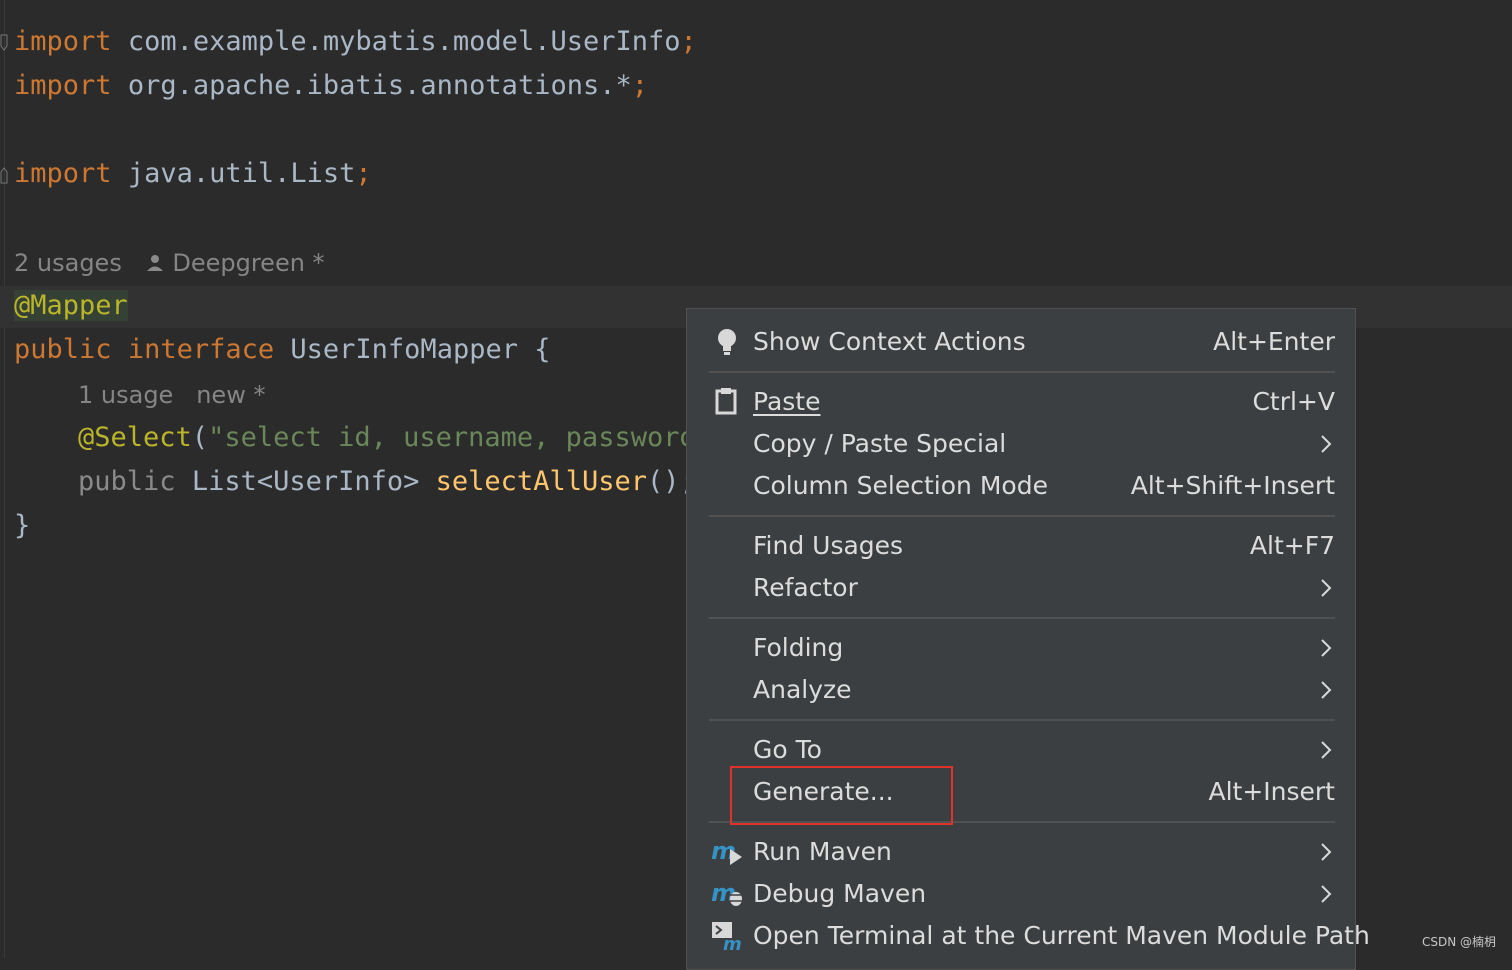  Describe the element at coordinates (305, 481) in the screenshot. I see `return-type: List<UserInfo>` at that location.